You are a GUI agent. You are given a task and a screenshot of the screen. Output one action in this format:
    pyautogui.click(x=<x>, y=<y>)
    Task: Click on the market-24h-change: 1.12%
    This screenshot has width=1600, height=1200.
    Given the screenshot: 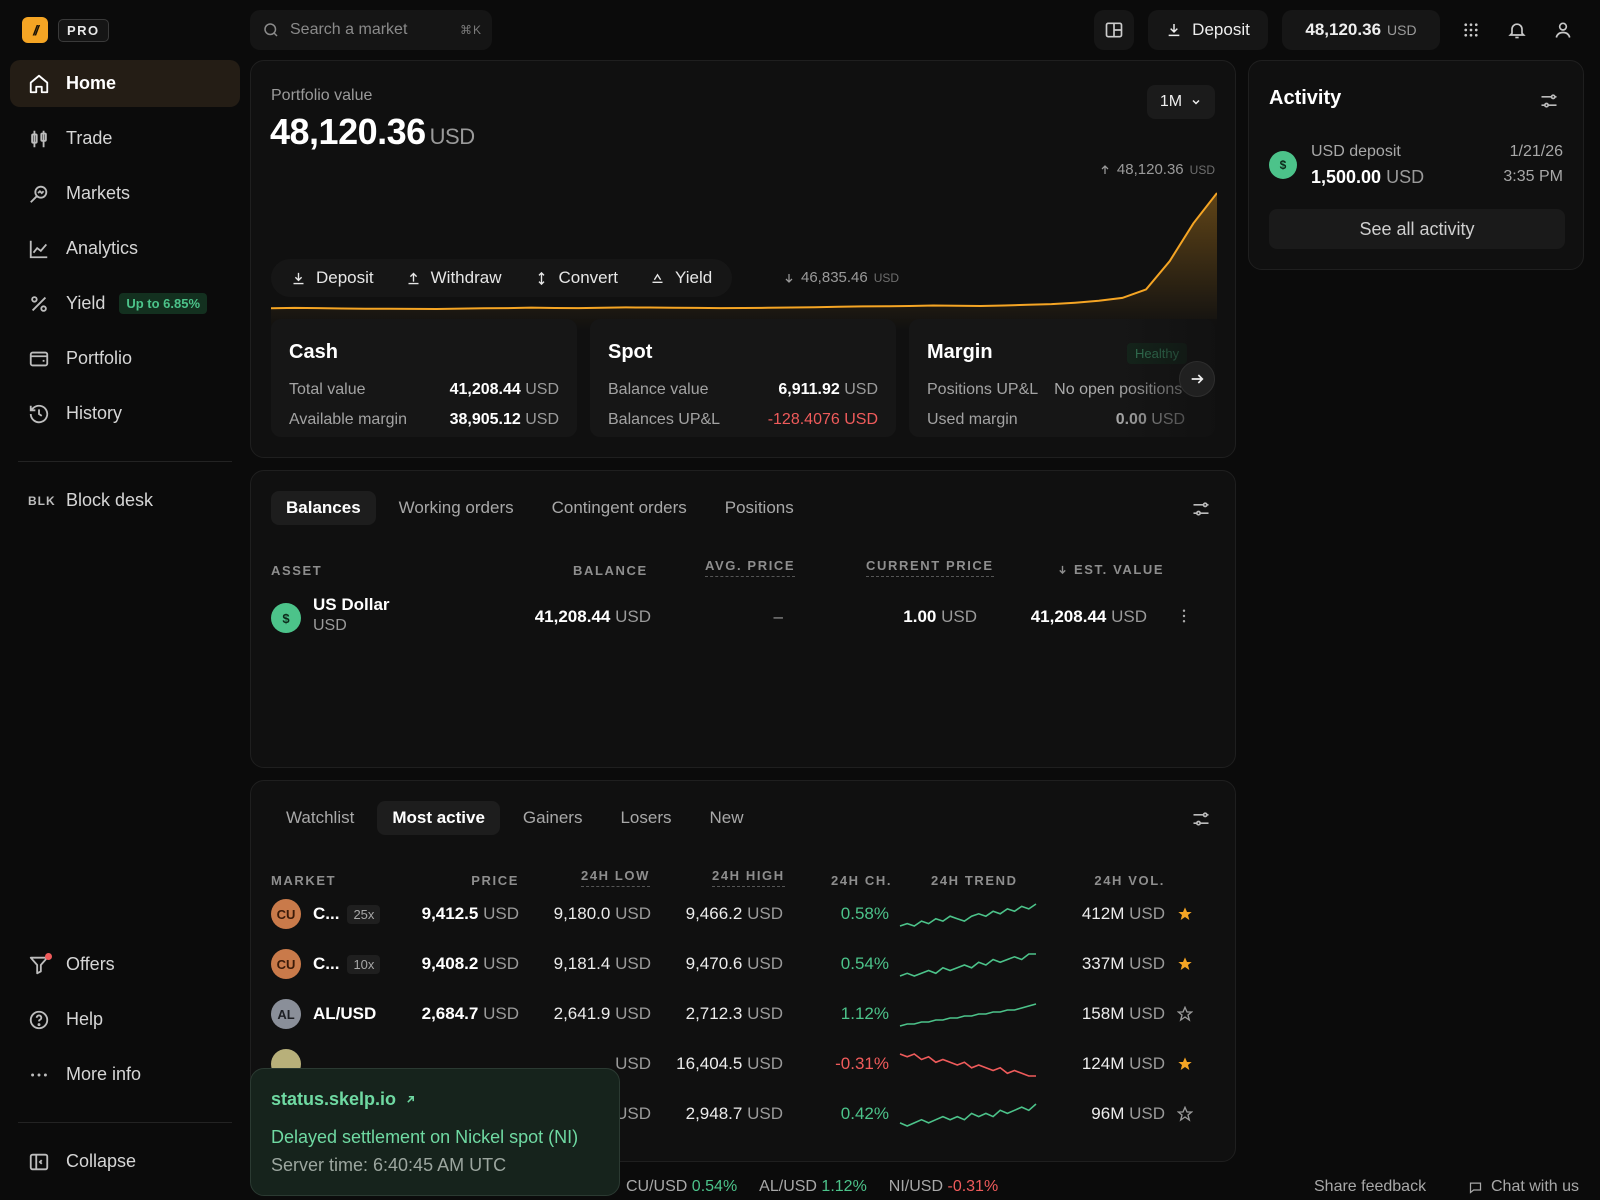 What is the action you would take?
    pyautogui.click(x=864, y=1013)
    